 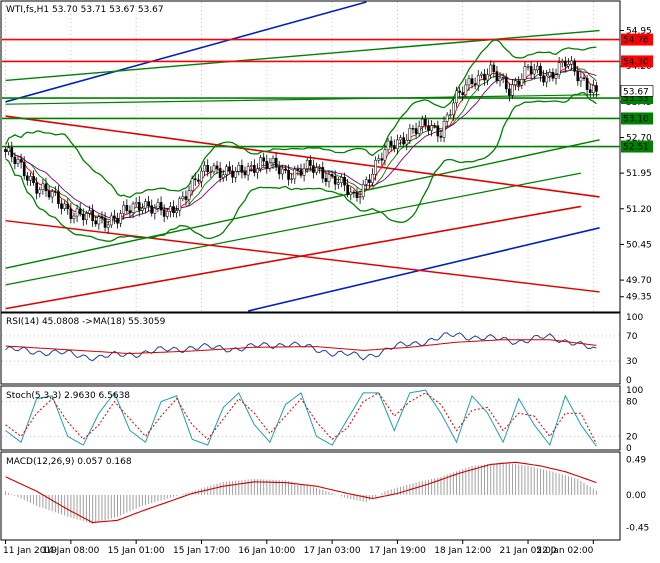 I want to click on stoch-panel-title: Stoch(5,3,3) 2.9630 6.5638, so click(x=68, y=396).